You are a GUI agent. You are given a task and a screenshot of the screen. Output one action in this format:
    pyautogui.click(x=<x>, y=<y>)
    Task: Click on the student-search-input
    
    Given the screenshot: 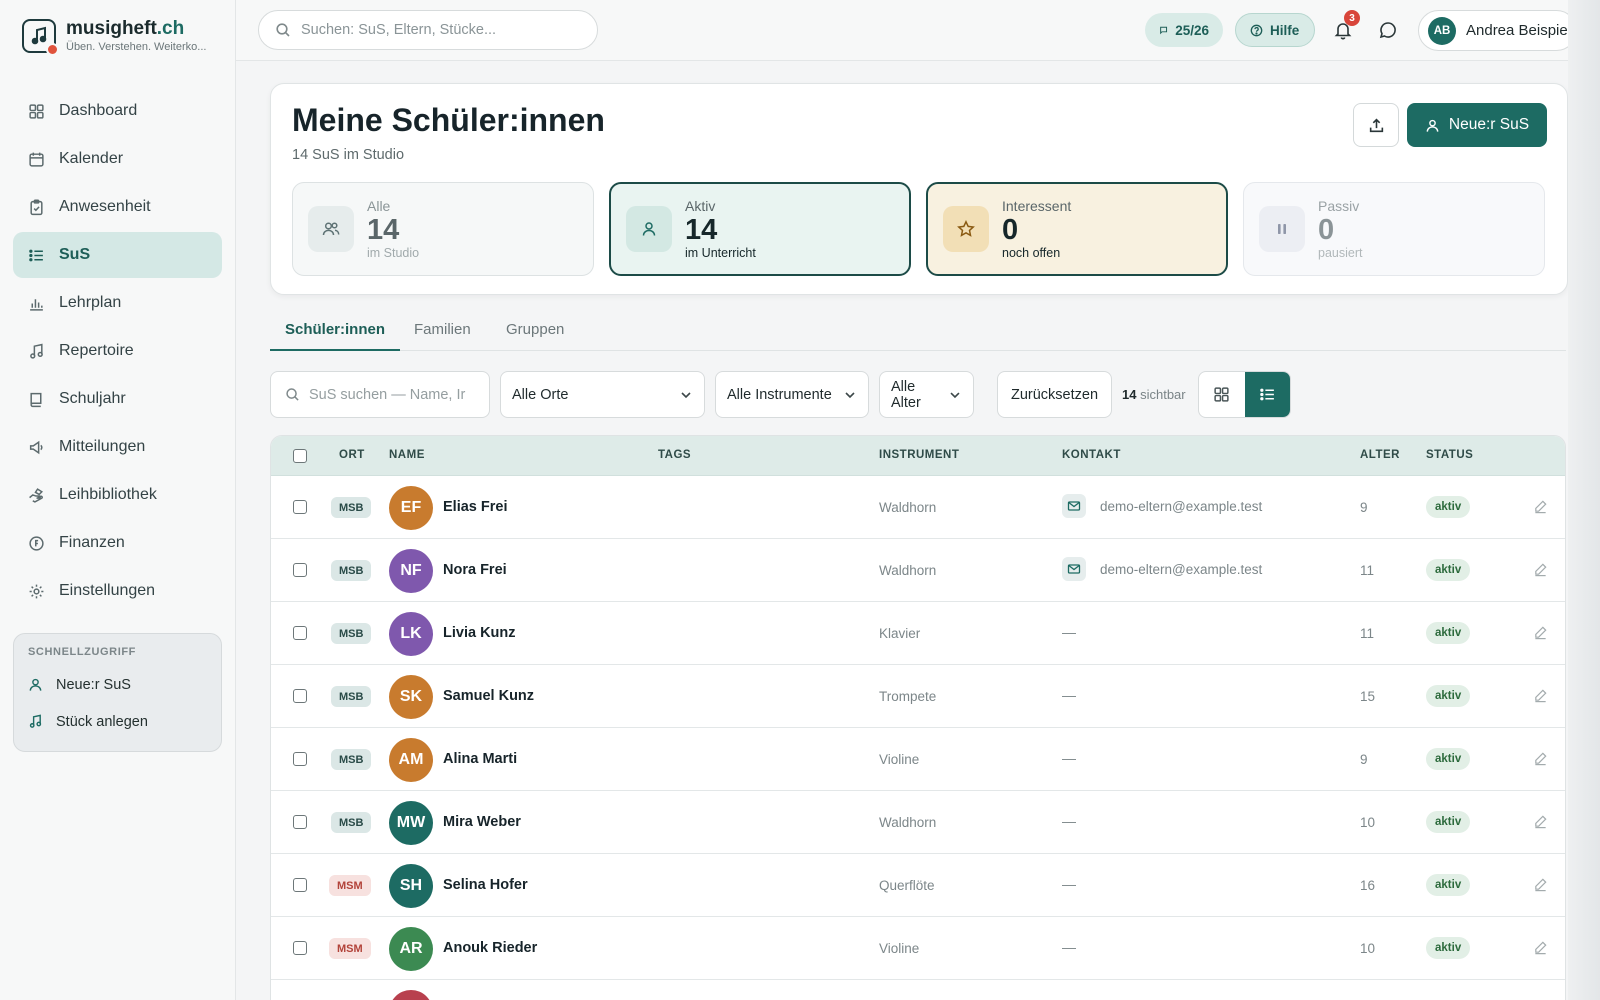 What is the action you would take?
    pyautogui.click(x=394, y=394)
    